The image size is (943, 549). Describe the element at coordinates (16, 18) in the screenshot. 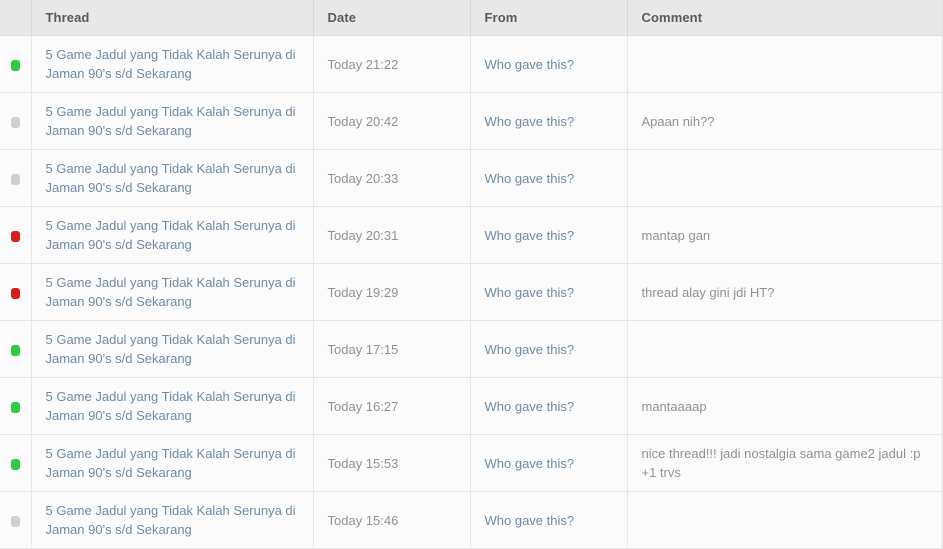

I see `column-header-status` at that location.